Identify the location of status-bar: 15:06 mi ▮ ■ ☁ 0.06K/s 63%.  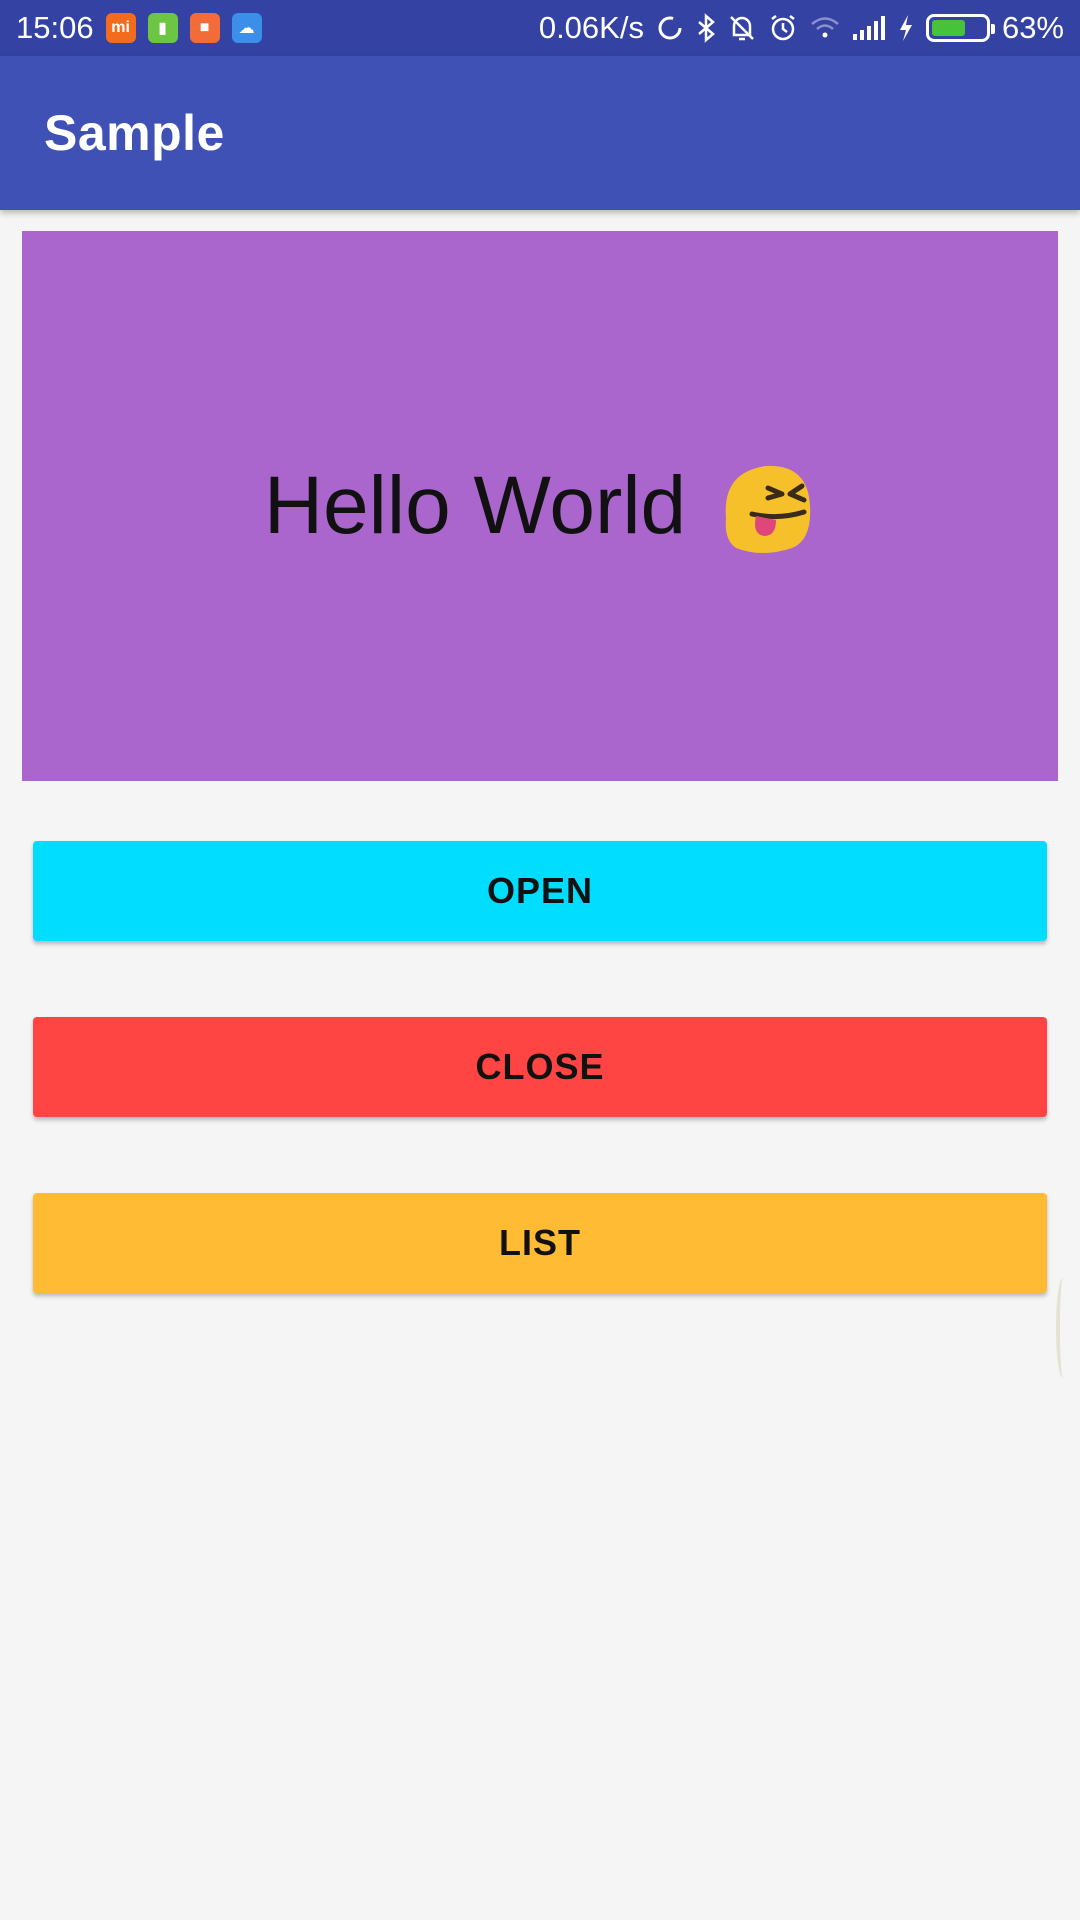
(540, 28).